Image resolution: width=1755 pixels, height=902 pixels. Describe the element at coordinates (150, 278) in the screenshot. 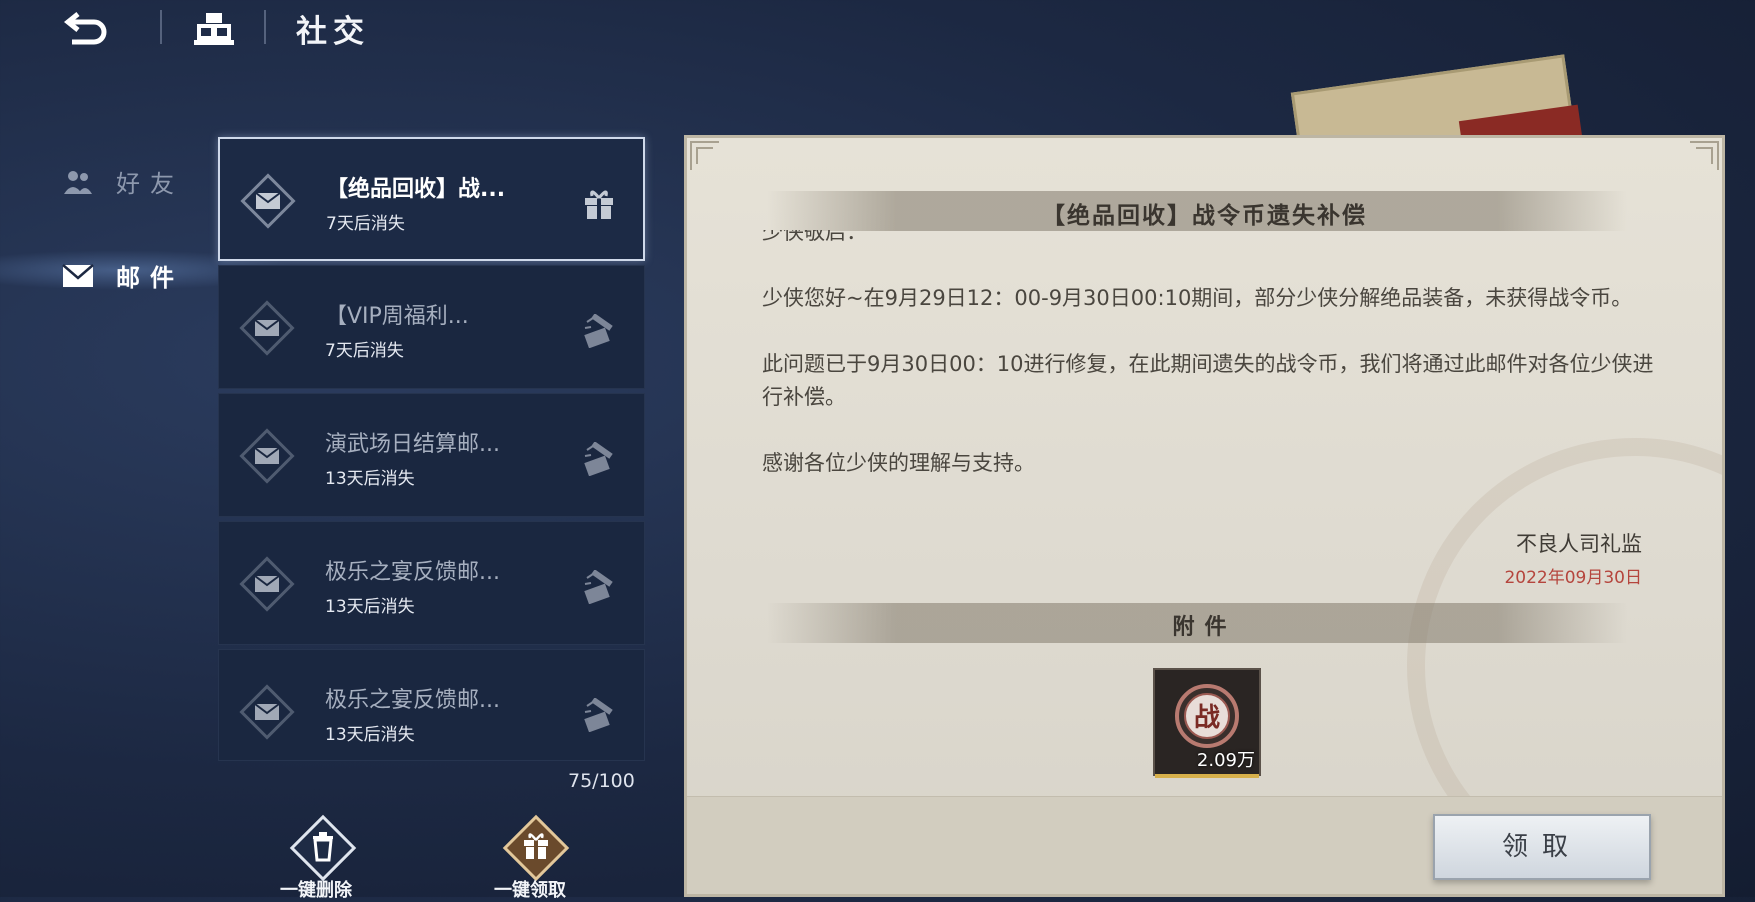

I see `nav-label-mail: 邮件` at that location.